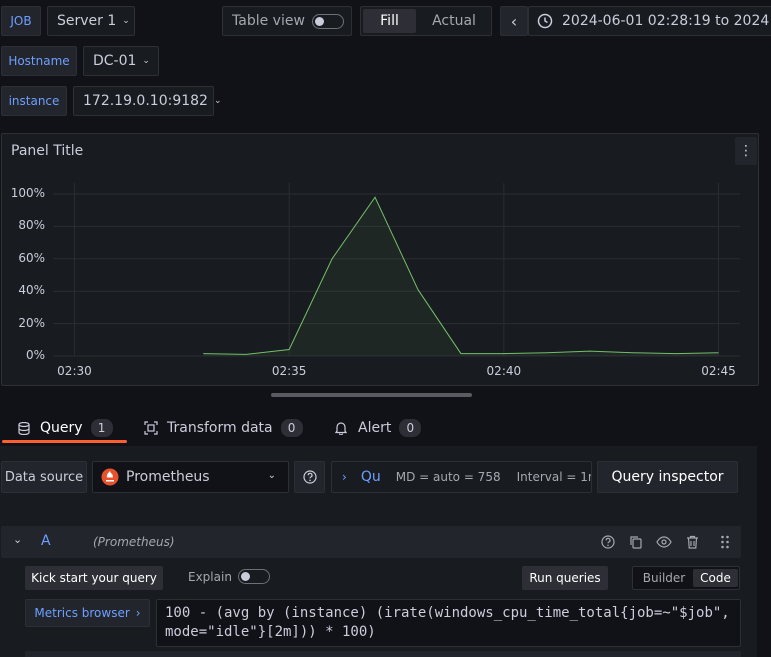 The width and height of the screenshot is (771, 657). Describe the element at coordinates (151, 428) in the screenshot. I see `transform-icon` at that location.